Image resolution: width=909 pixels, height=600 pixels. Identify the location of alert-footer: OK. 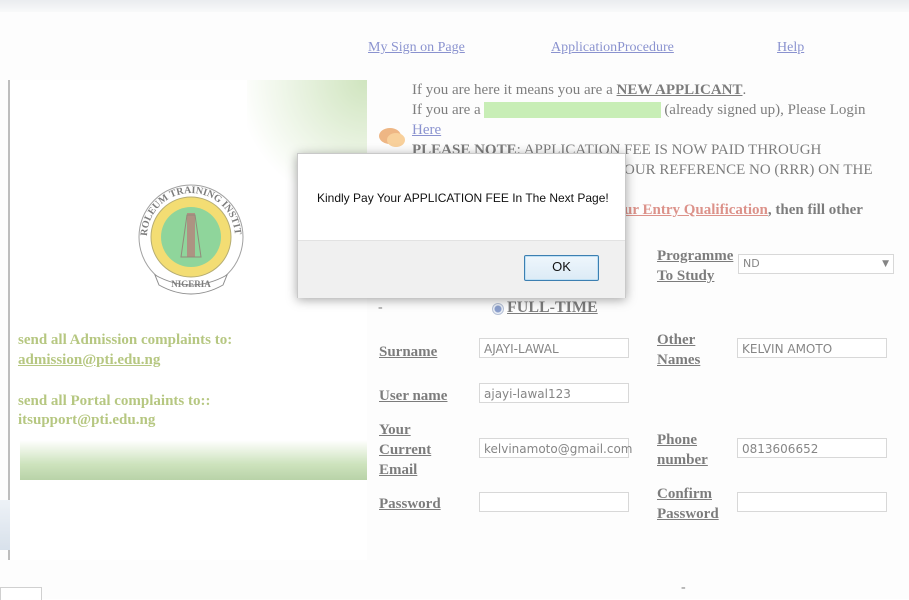
(461, 269).